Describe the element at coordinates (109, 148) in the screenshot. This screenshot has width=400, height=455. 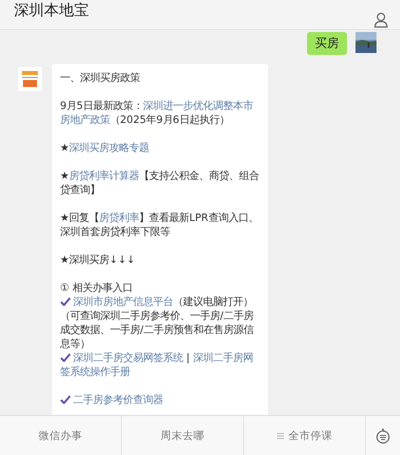
I see `text-link: 深圳买房攻略专题` at that location.